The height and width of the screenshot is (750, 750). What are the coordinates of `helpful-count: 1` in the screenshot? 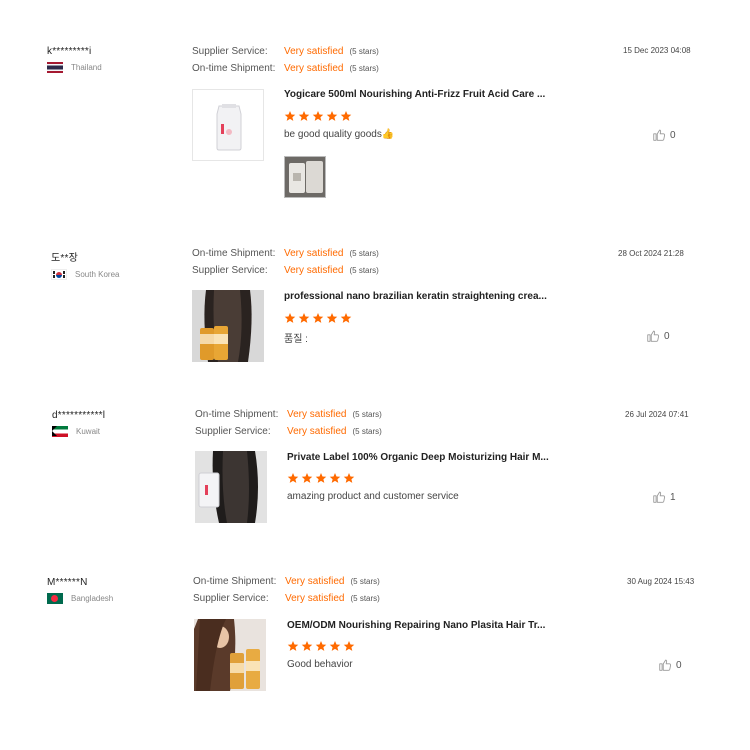 It's located at (673, 497).